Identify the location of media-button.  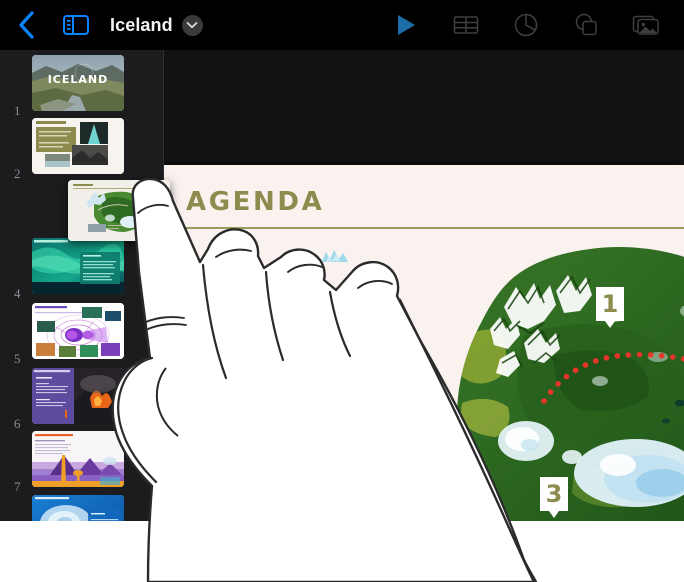
(646, 25).